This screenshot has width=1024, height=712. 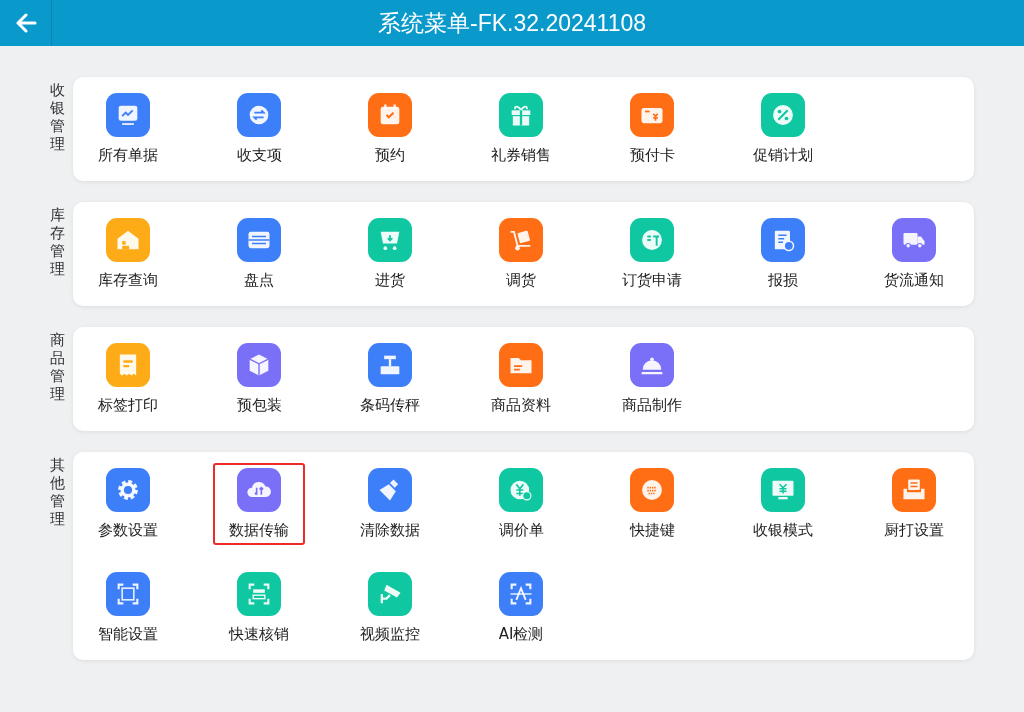 What do you see at coordinates (128, 608) in the screenshot?
I see `menu-item: 智能设置` at bounding box center [128, 608].